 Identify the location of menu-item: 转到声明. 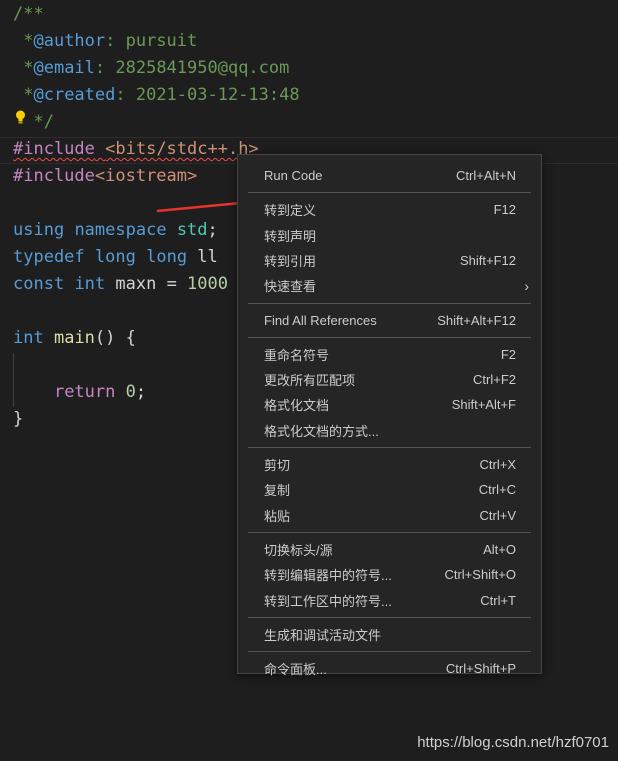
(389, 235).